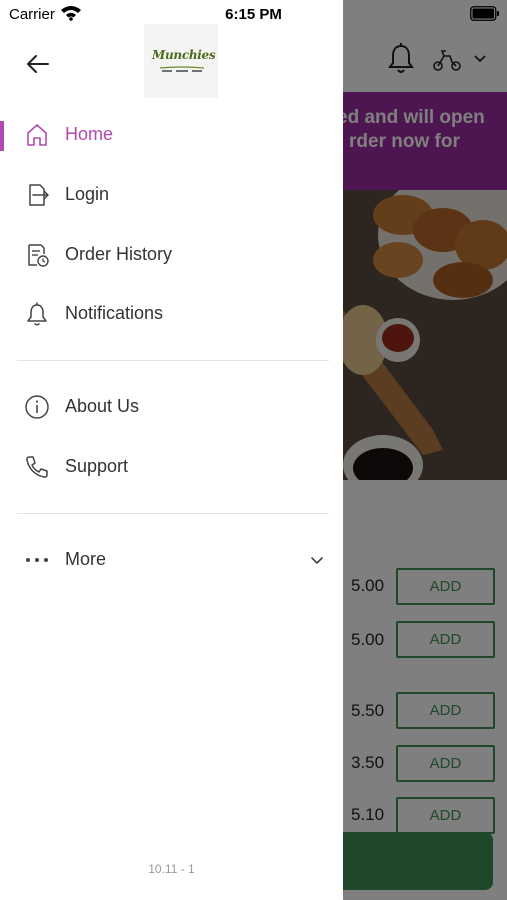 The width and height of the screenshot is (507, 900). Describe the element at coordinates (37, 407) in the screenshot. I see `info-icon` at that location.